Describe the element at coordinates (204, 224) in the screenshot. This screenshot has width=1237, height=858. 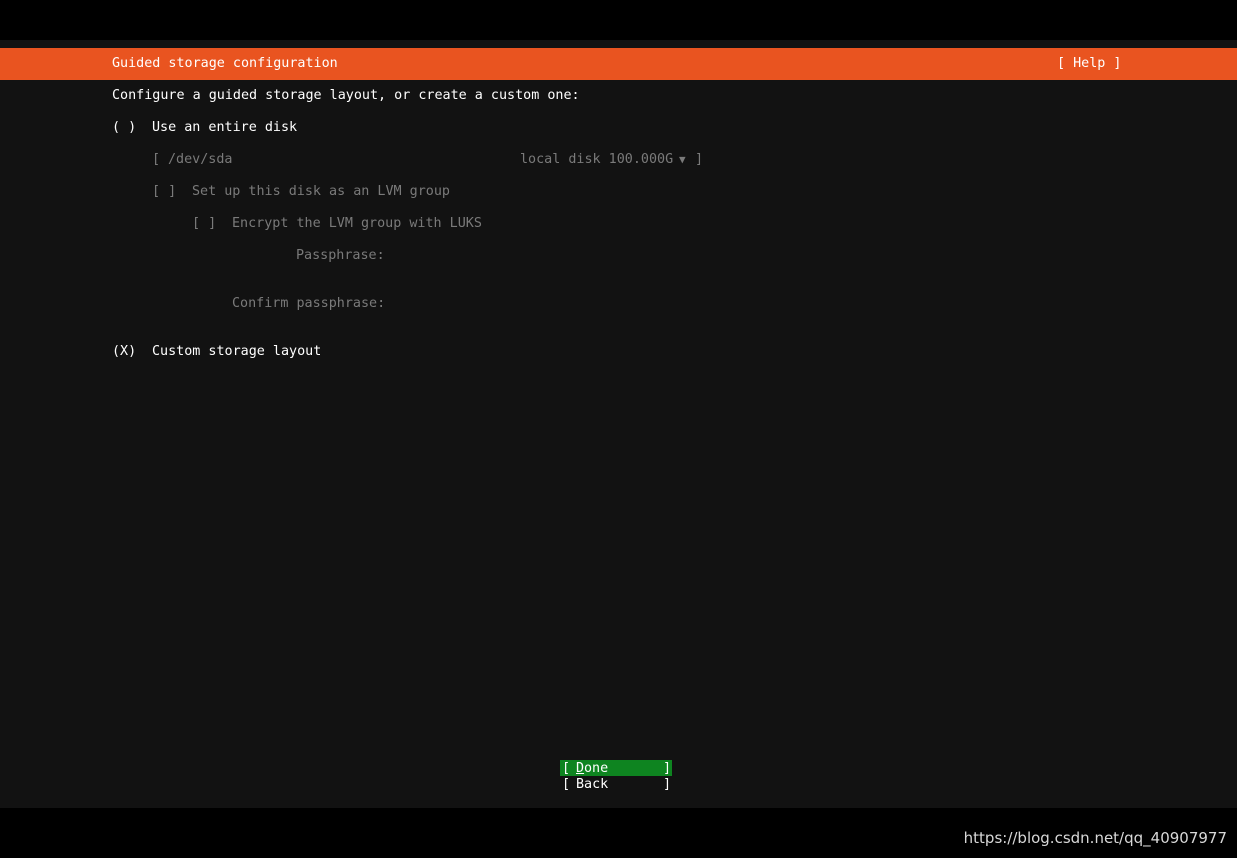
I see `luks-checkbox: [ ]` at that location.